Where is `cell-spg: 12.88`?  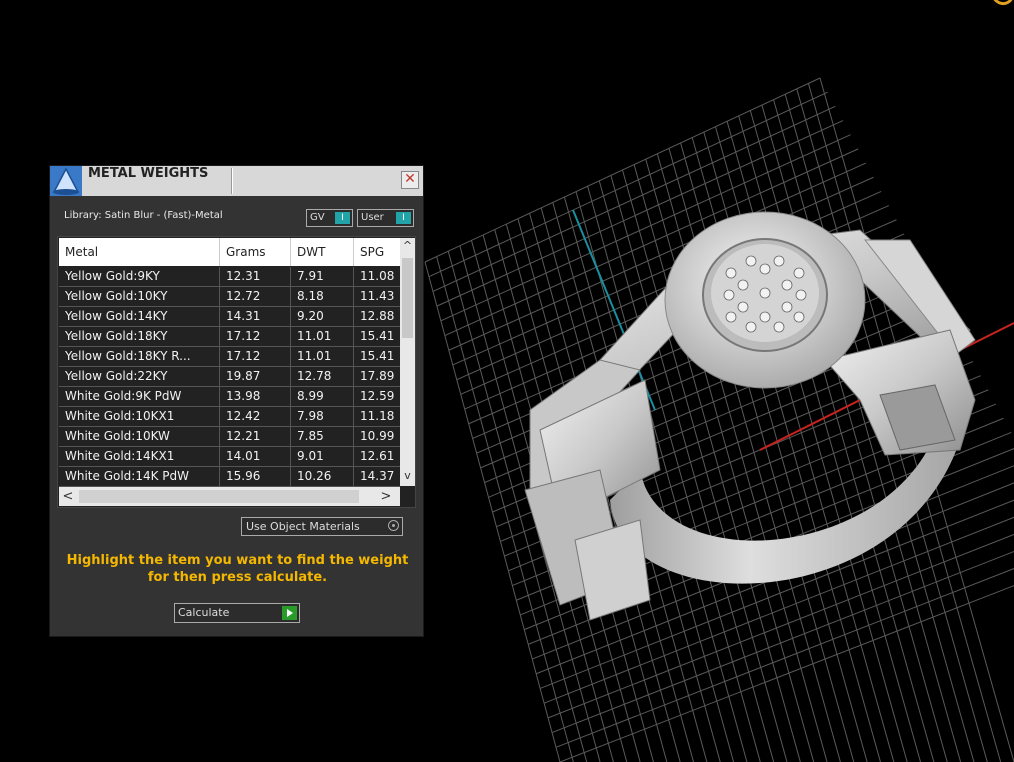 cell-spg: 12.88 is located at coordinates (377, 316).